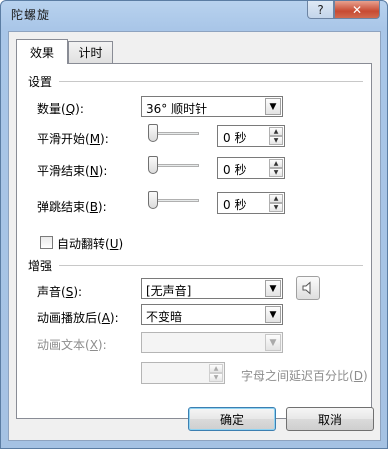  I want to click on bounce-end-slider-thumb, so click(153, 200).